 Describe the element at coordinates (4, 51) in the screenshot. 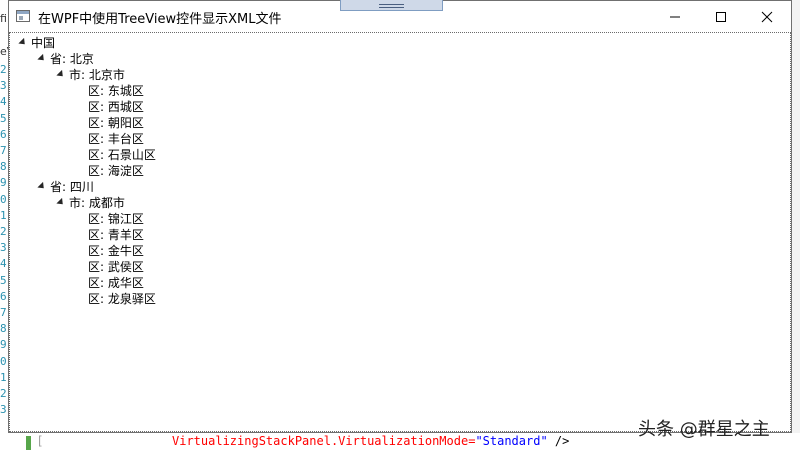

I see `editor-tab-fragment: eV` at that location.